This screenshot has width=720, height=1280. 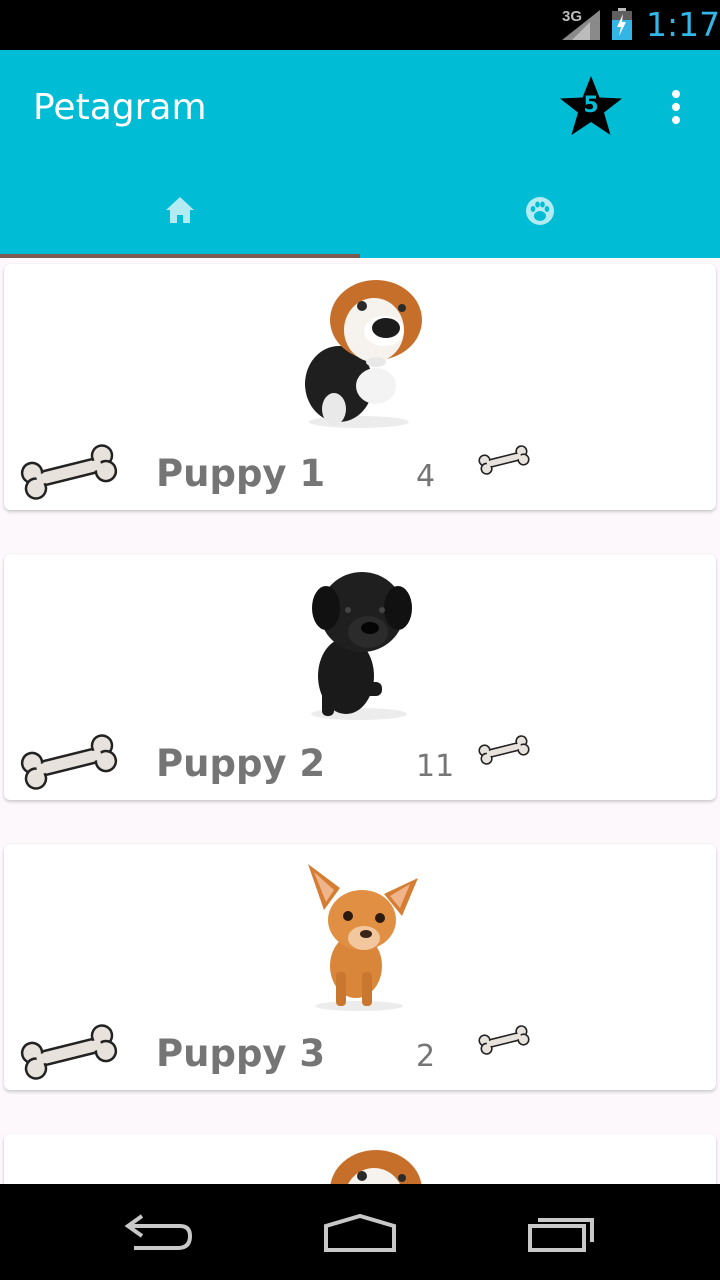 I want to click on tab-home, so click(x=180, y=214).